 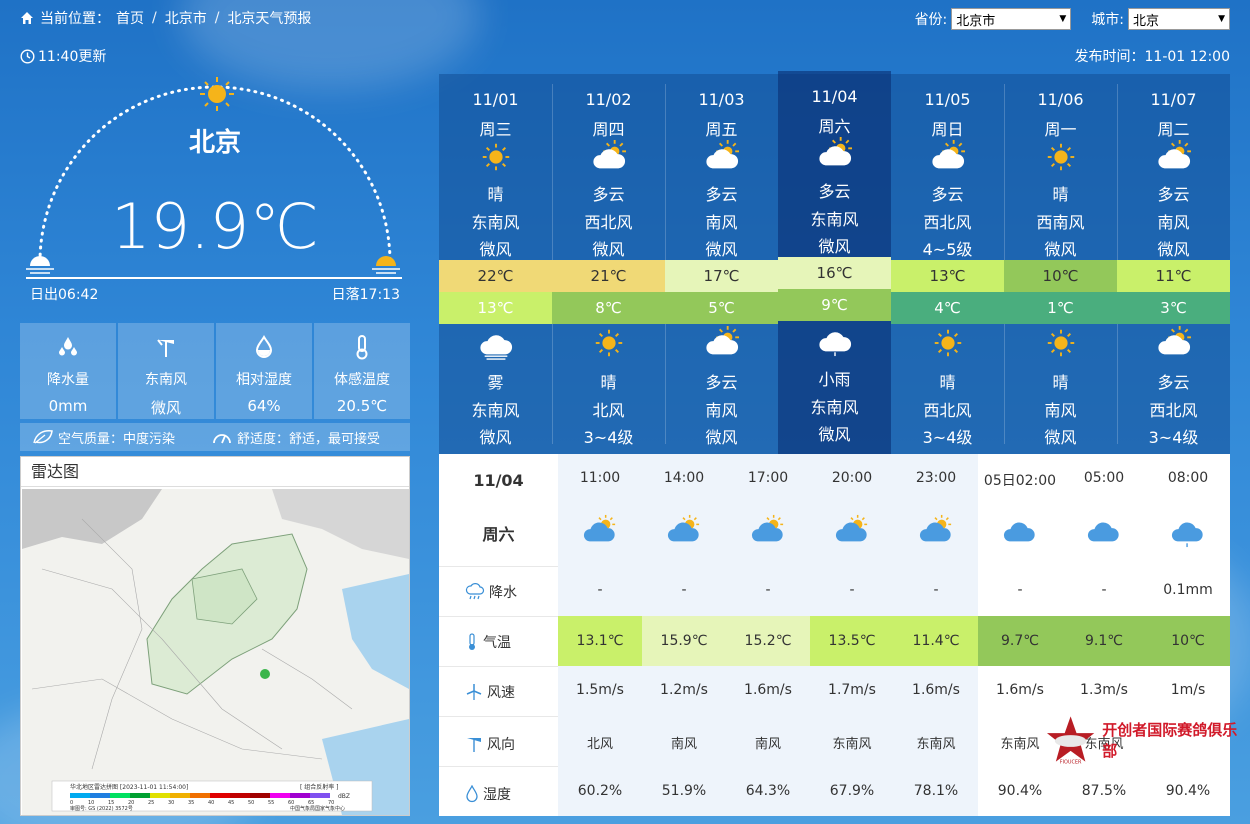 I want to click on rain-label: 降水, so click(x=503, y=593).